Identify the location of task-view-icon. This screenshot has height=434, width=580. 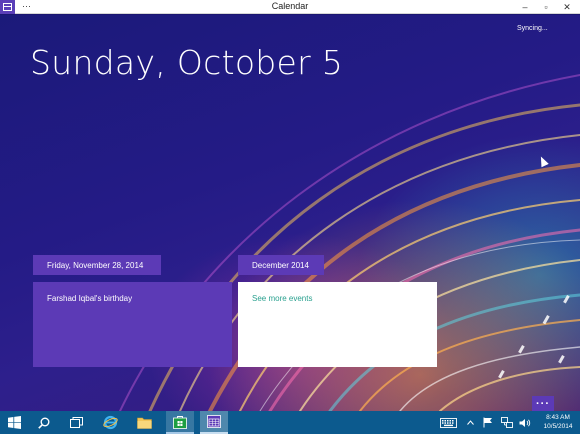
(76, 422).